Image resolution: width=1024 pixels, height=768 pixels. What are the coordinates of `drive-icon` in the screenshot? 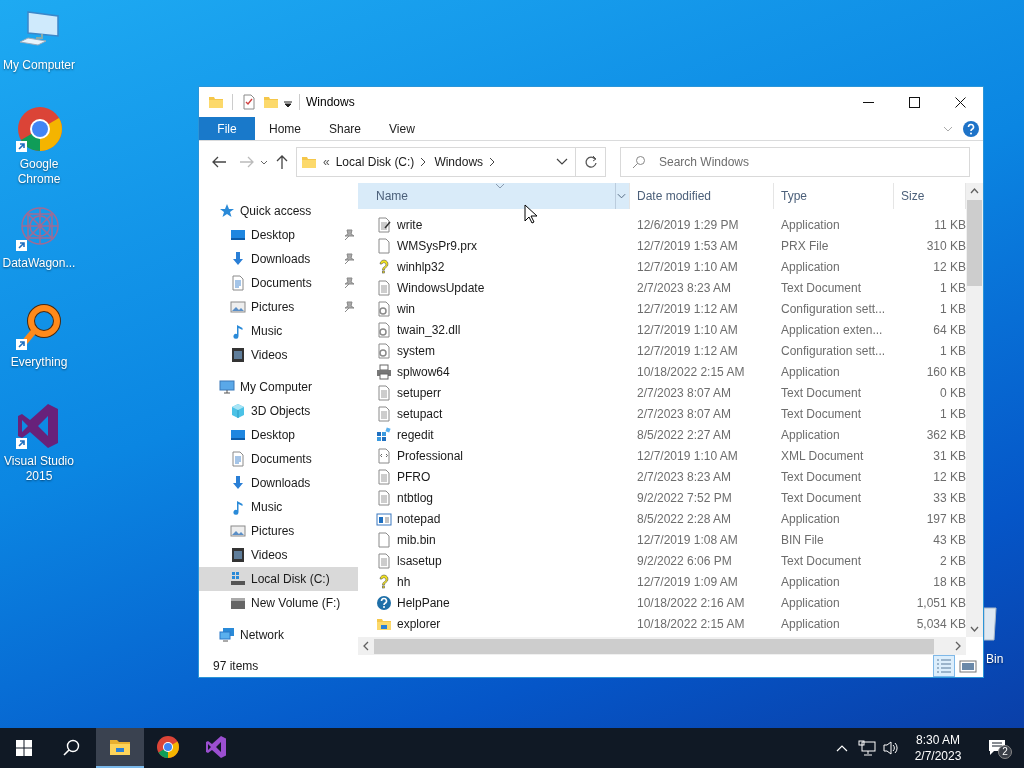 It's located at (238, 579).